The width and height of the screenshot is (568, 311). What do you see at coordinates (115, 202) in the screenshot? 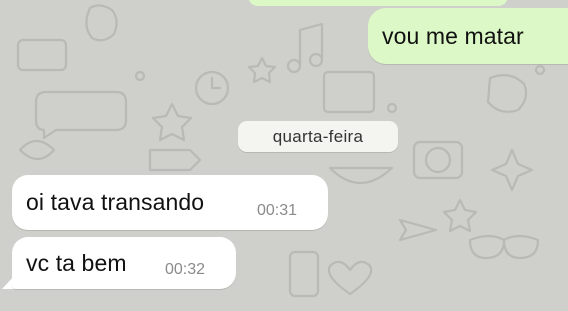
I see `message-text: oi tava transando` at bounding box center [115, 202].